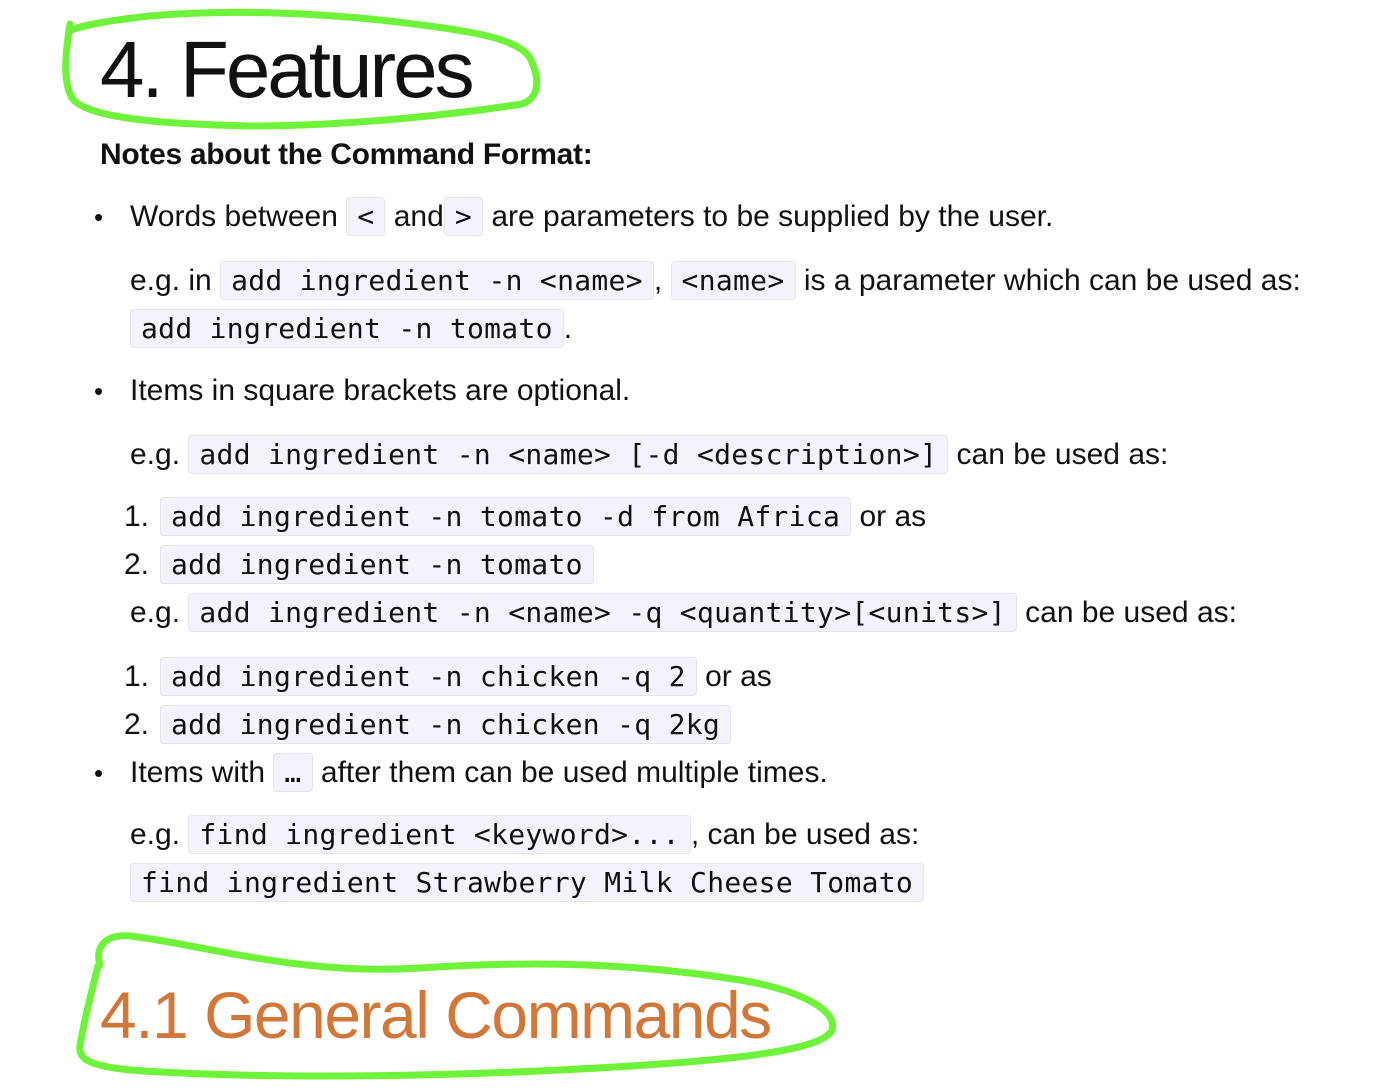 The height and width of the screenshot is (1090, 1394). I want to click on period: ., so click(568, 328).